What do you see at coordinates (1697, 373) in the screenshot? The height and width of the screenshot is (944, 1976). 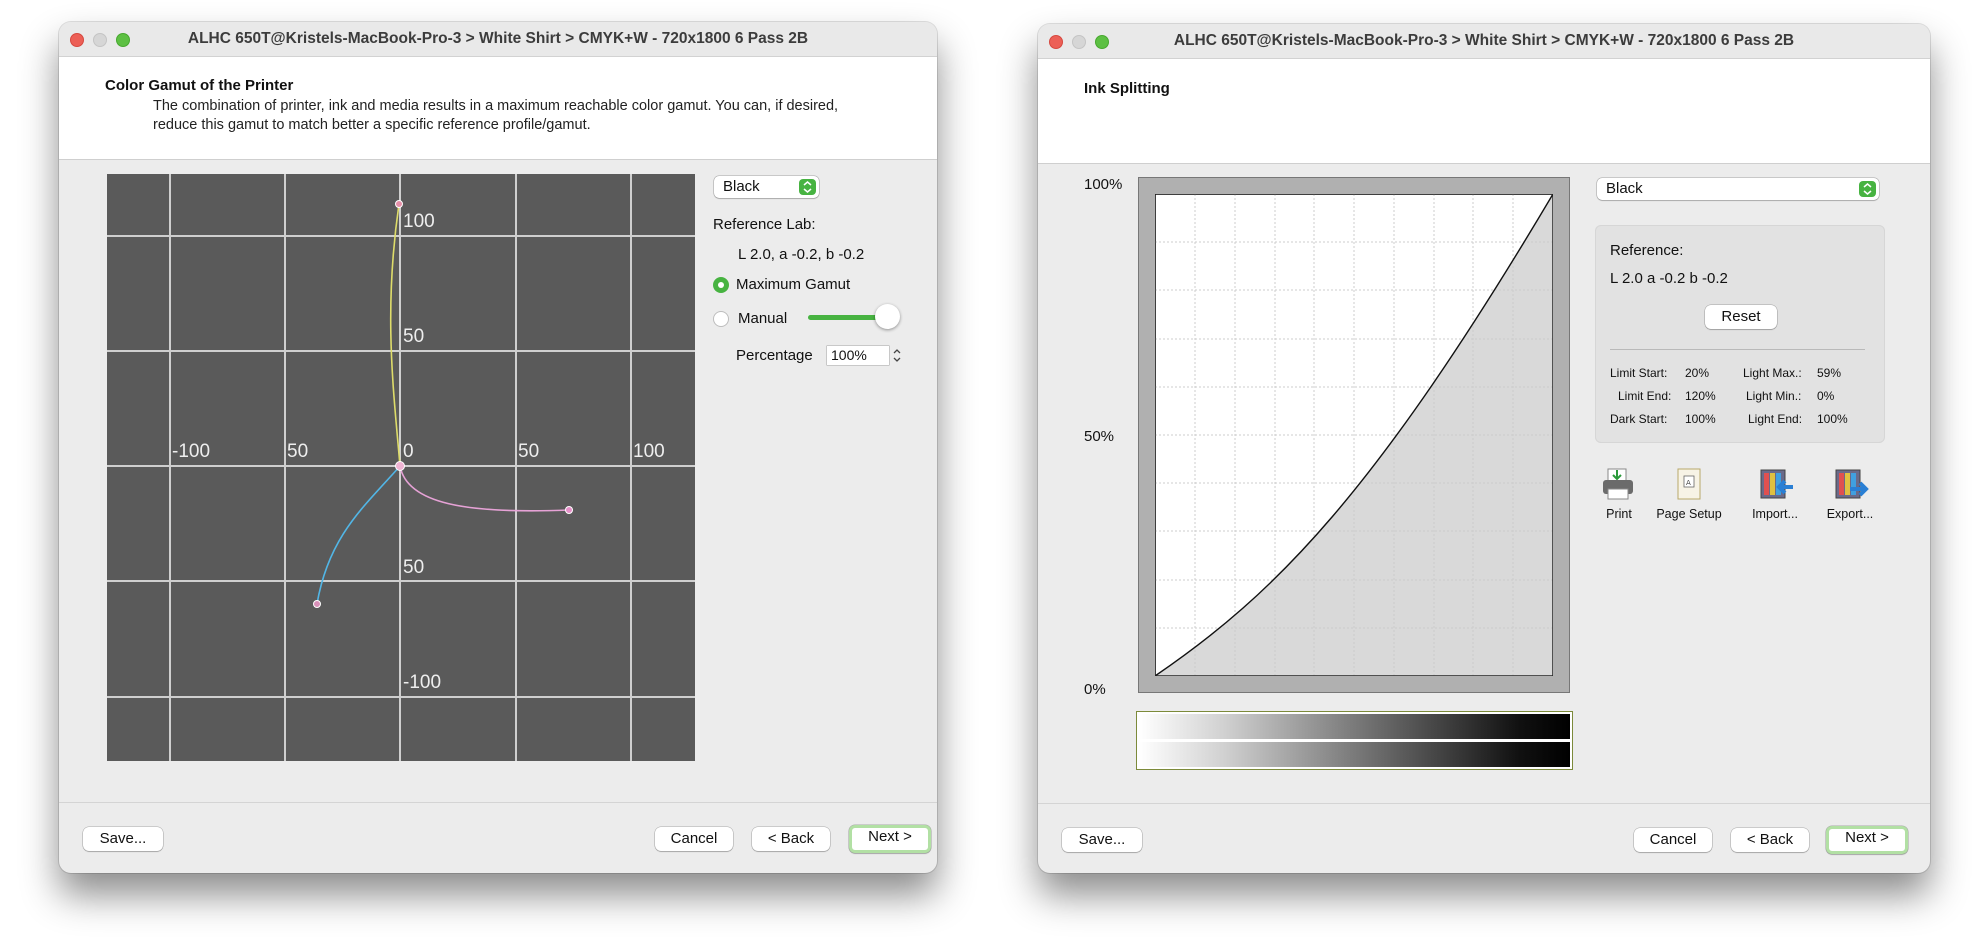 I see `limit-start-value: 20%` at bounding box center [1697, 373].